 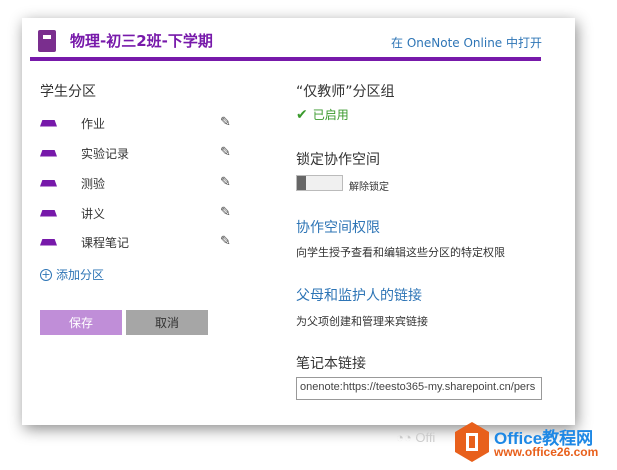 What do you see at coordinates (46, 274) in the screenshot?
I see `plus-circle-icon: +` at bounding box center [46, 274].